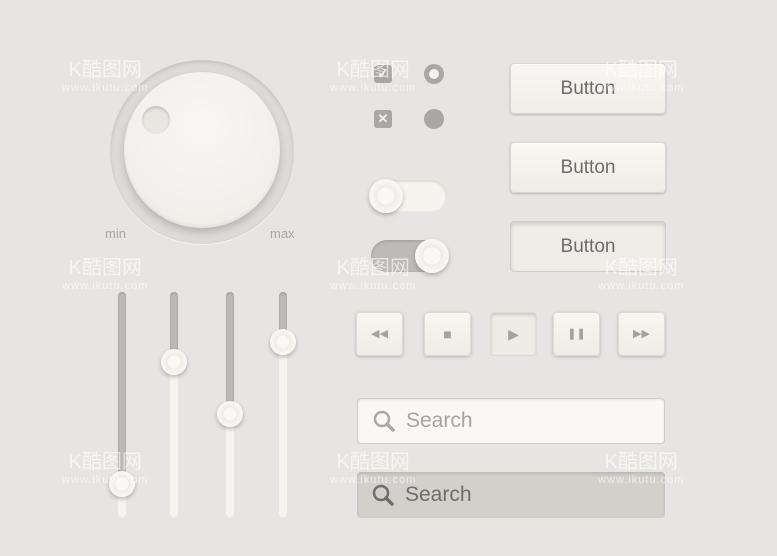 This screenshot has height=556, width=777. I want to click on search-input, so click(526, 421).